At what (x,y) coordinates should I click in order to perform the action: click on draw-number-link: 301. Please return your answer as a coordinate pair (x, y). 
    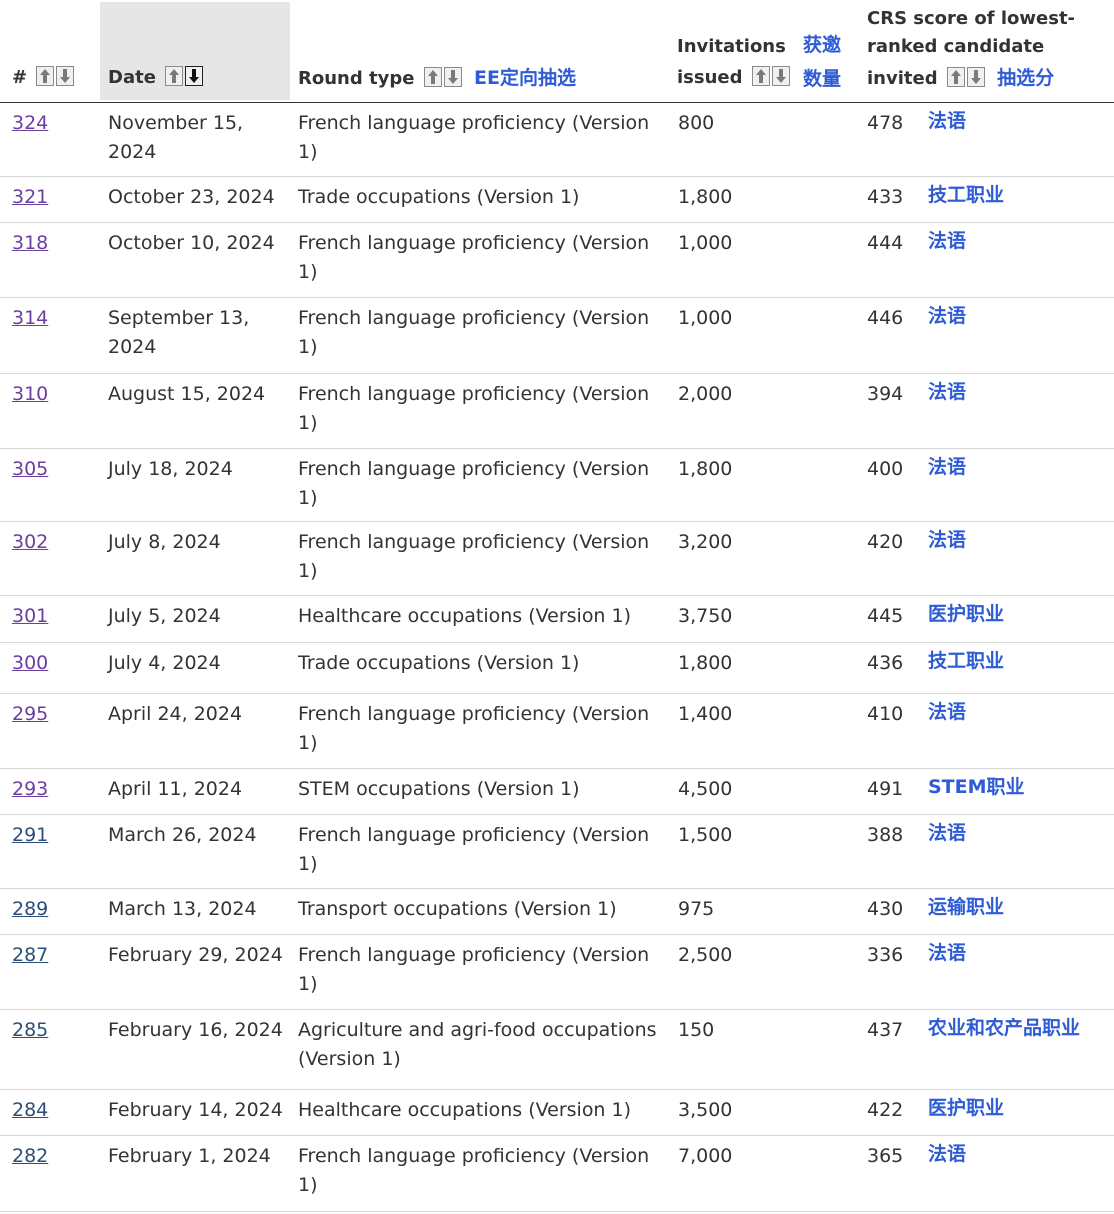
    Looking at the image, I should click on (30, 616).